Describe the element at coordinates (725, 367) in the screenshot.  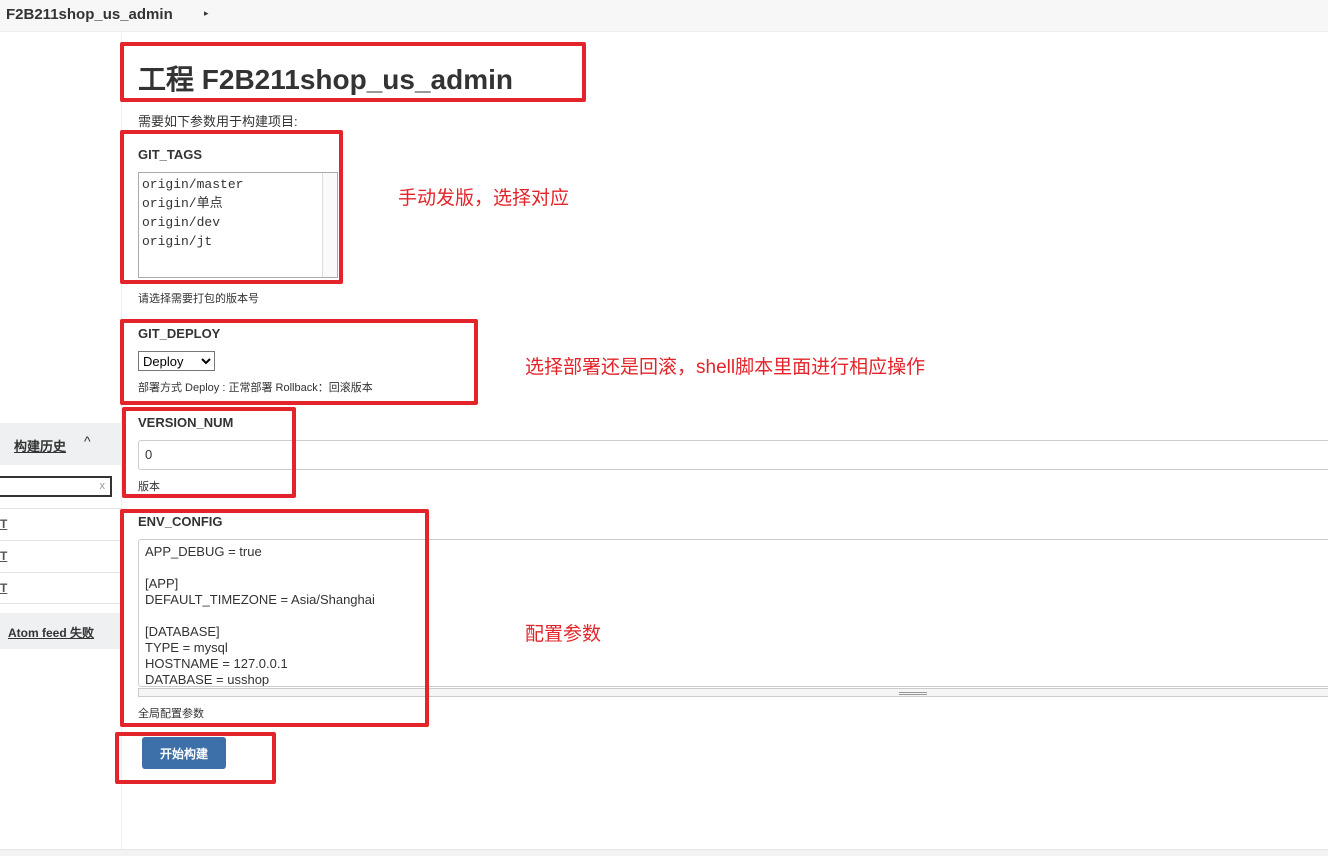
I see `annotation-note: 选择部署还是回滚，shell脚本里面进行相应操作` at that location.